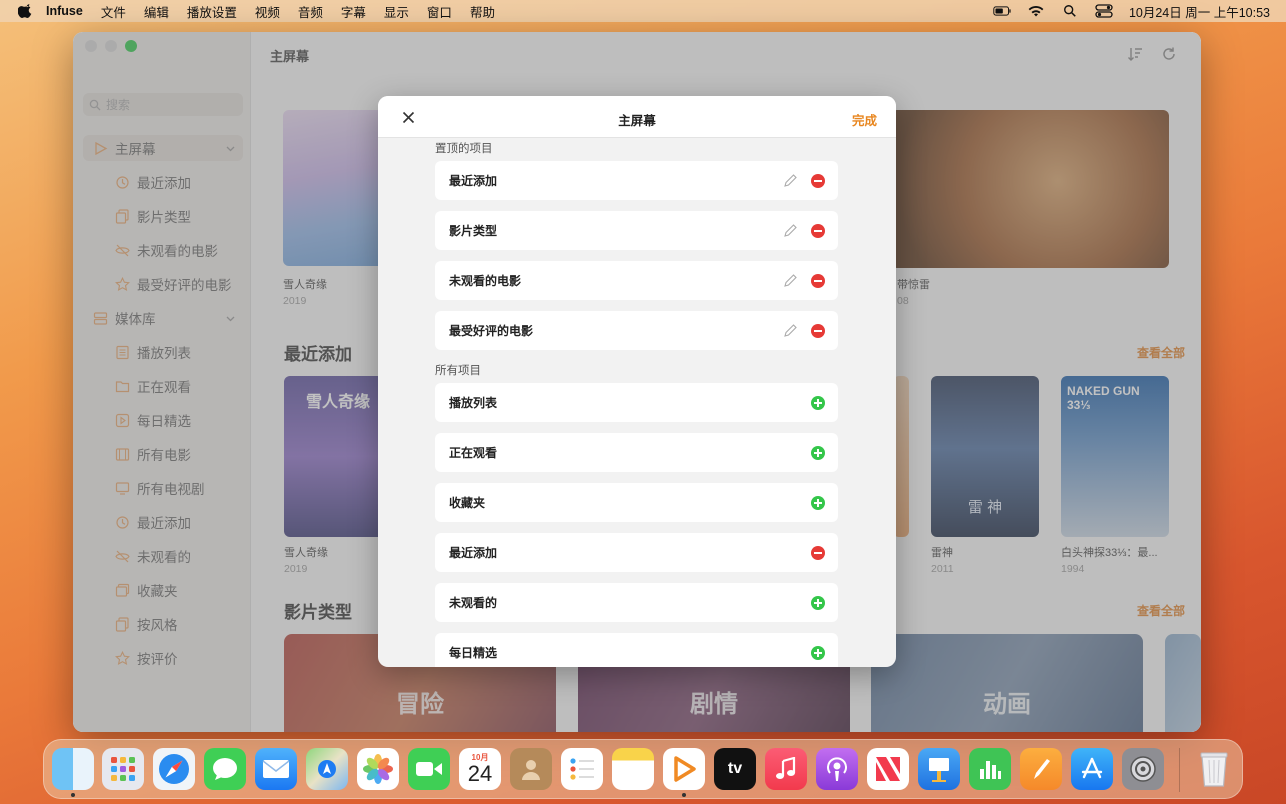 The image size is (1286, 804). I want to click on dock-news-icon, so click(888, 769).